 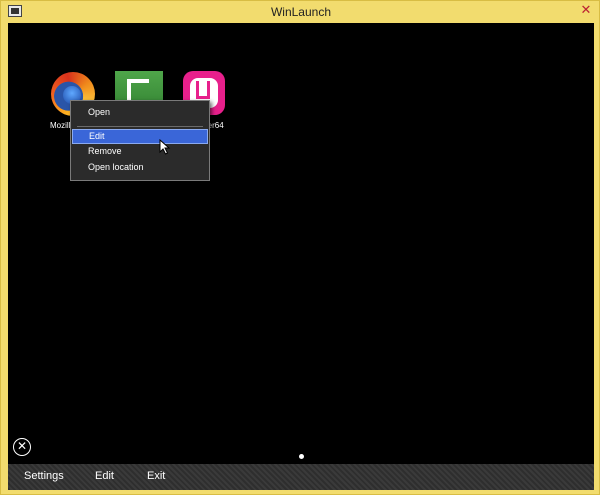 I want to click on menu-item-edit: Edit, so click(x=140, y=136).